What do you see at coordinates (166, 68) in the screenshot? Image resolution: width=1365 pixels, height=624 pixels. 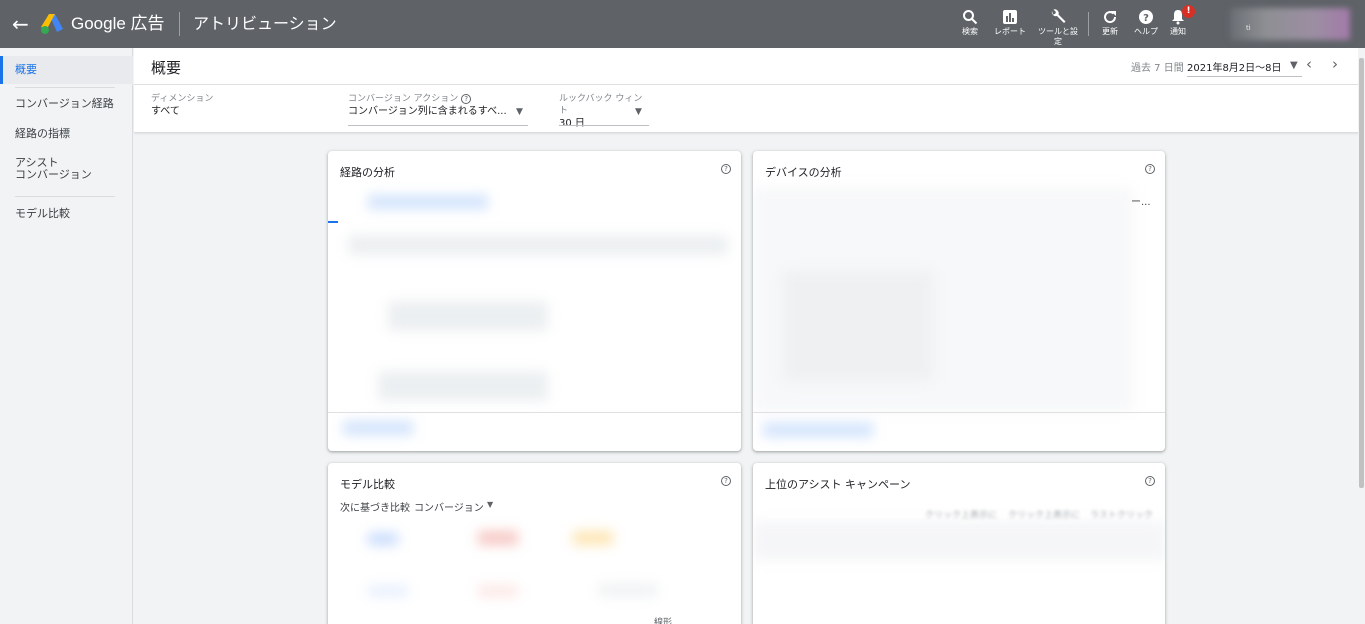 I see `page-title: 概要` at bounding box center [166, 68].